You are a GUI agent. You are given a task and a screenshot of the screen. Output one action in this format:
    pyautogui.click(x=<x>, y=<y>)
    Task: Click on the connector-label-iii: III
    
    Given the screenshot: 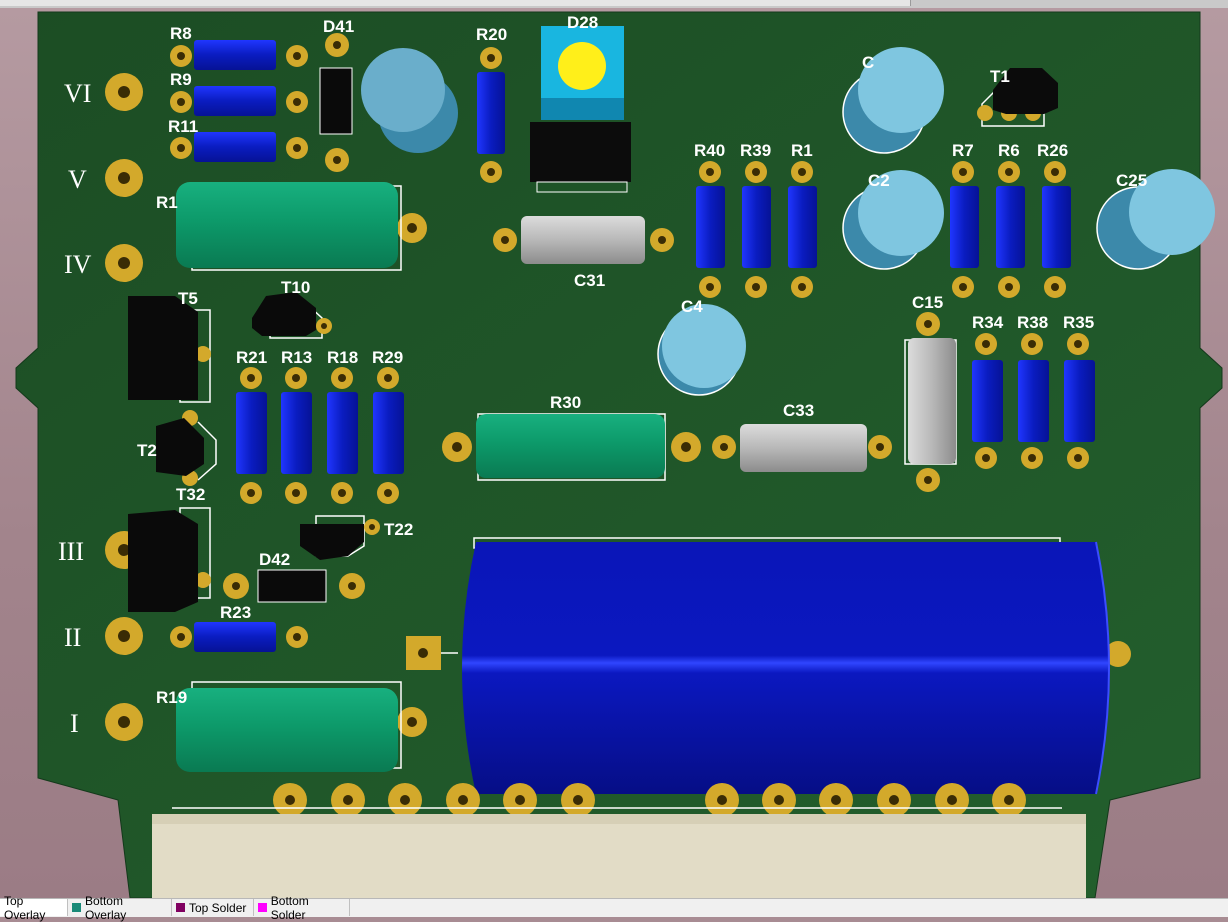 What is the action you would take?
    pyautogui.click(x=71, y=551)
    